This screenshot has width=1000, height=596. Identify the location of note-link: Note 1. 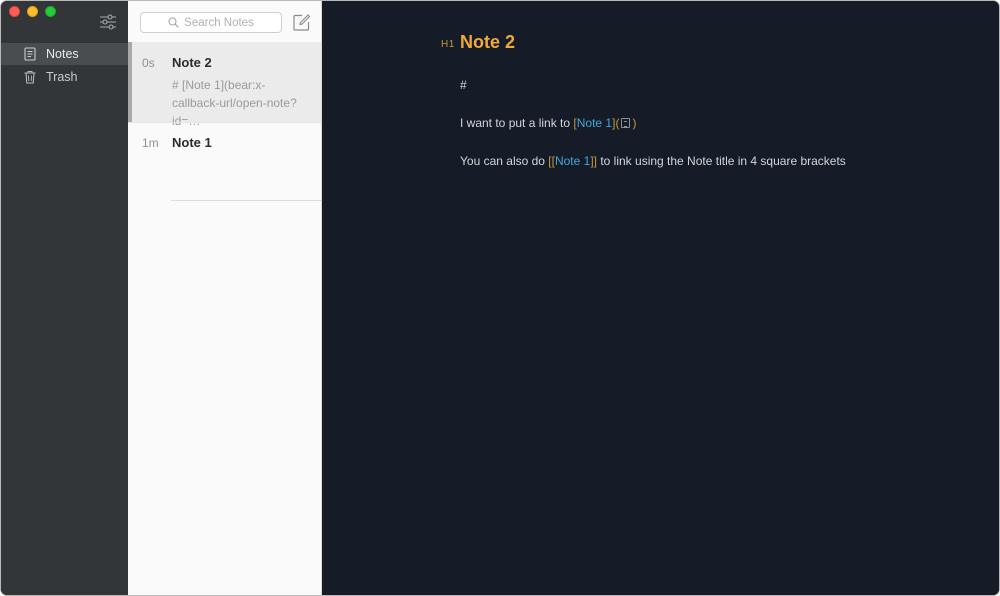
(594, 123).